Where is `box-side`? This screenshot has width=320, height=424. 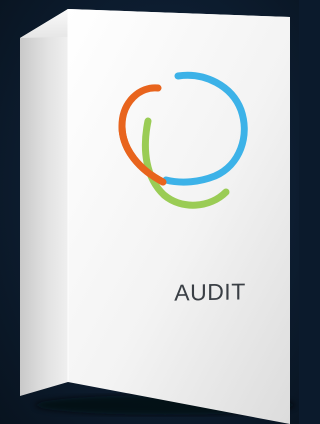 box-side is located at coordinates (44, 202).